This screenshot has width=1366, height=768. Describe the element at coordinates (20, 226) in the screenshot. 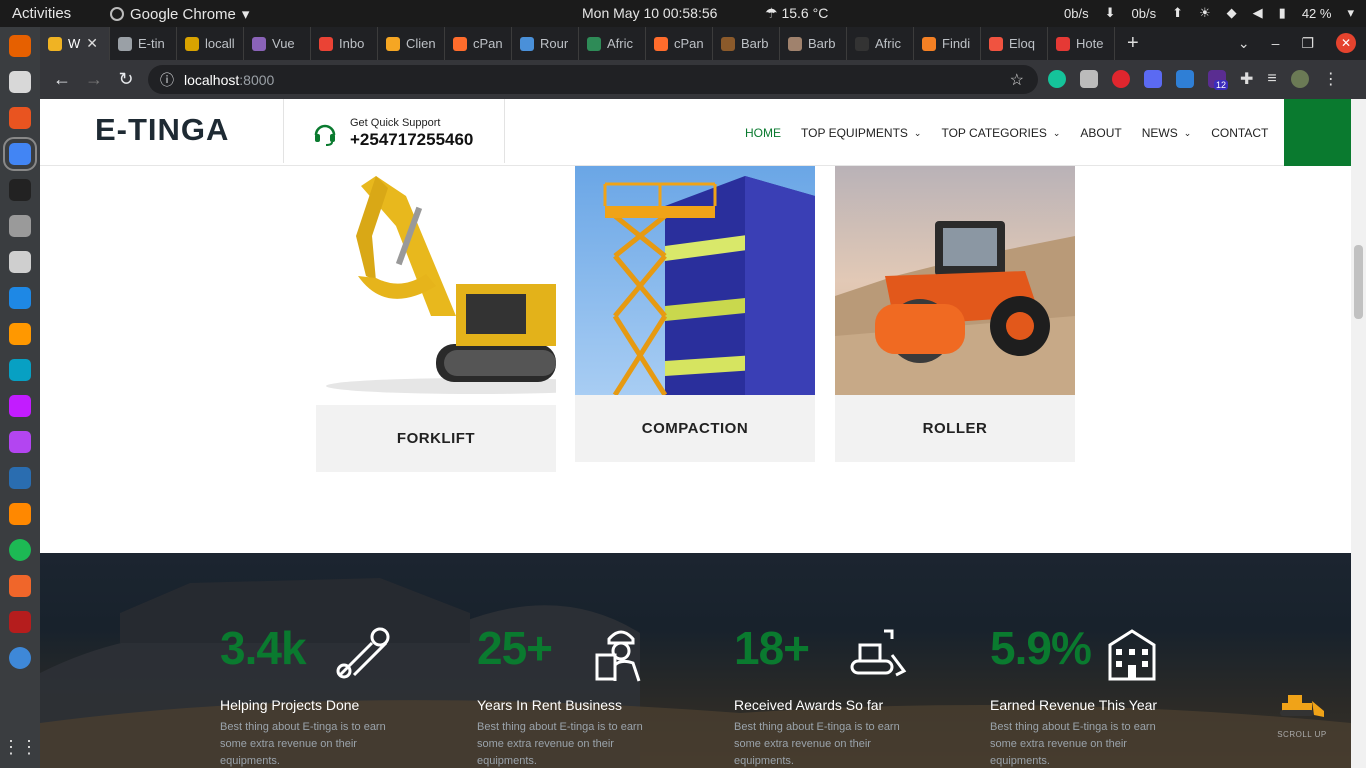

I see `disk-icon` at that location.